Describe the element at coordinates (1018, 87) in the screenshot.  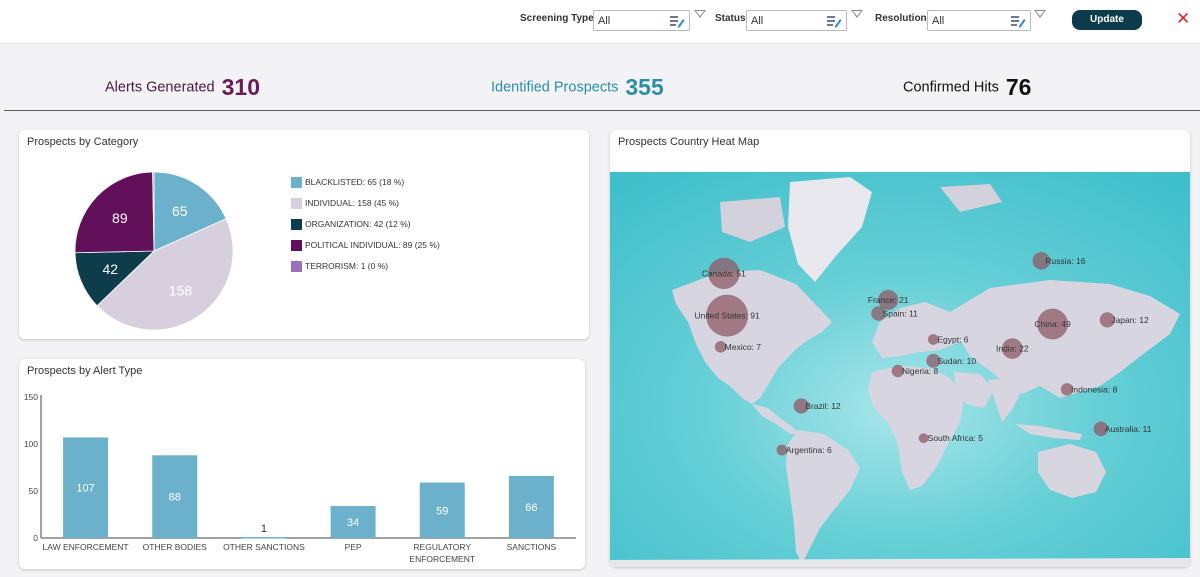
I see `kpi-value: 76` at that location.